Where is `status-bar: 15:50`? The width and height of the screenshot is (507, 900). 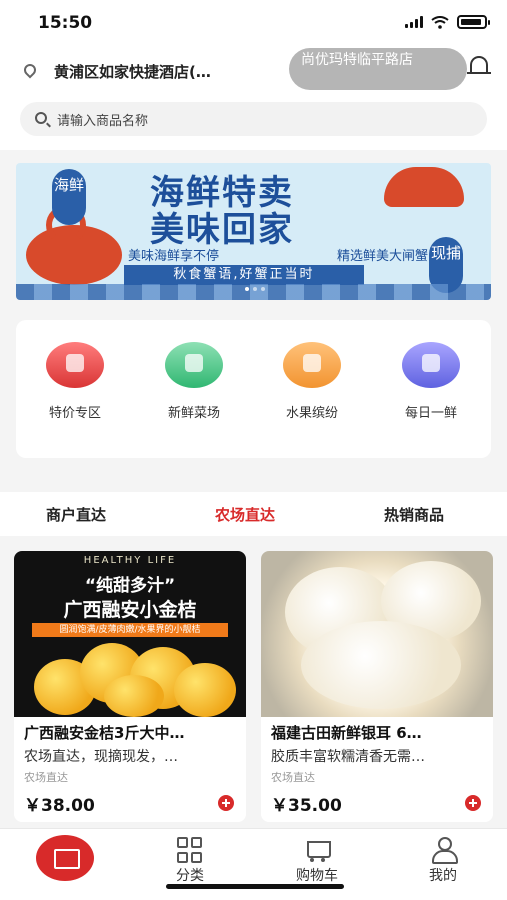 status-bar: 15:50 is located at coordinates (253, 22).